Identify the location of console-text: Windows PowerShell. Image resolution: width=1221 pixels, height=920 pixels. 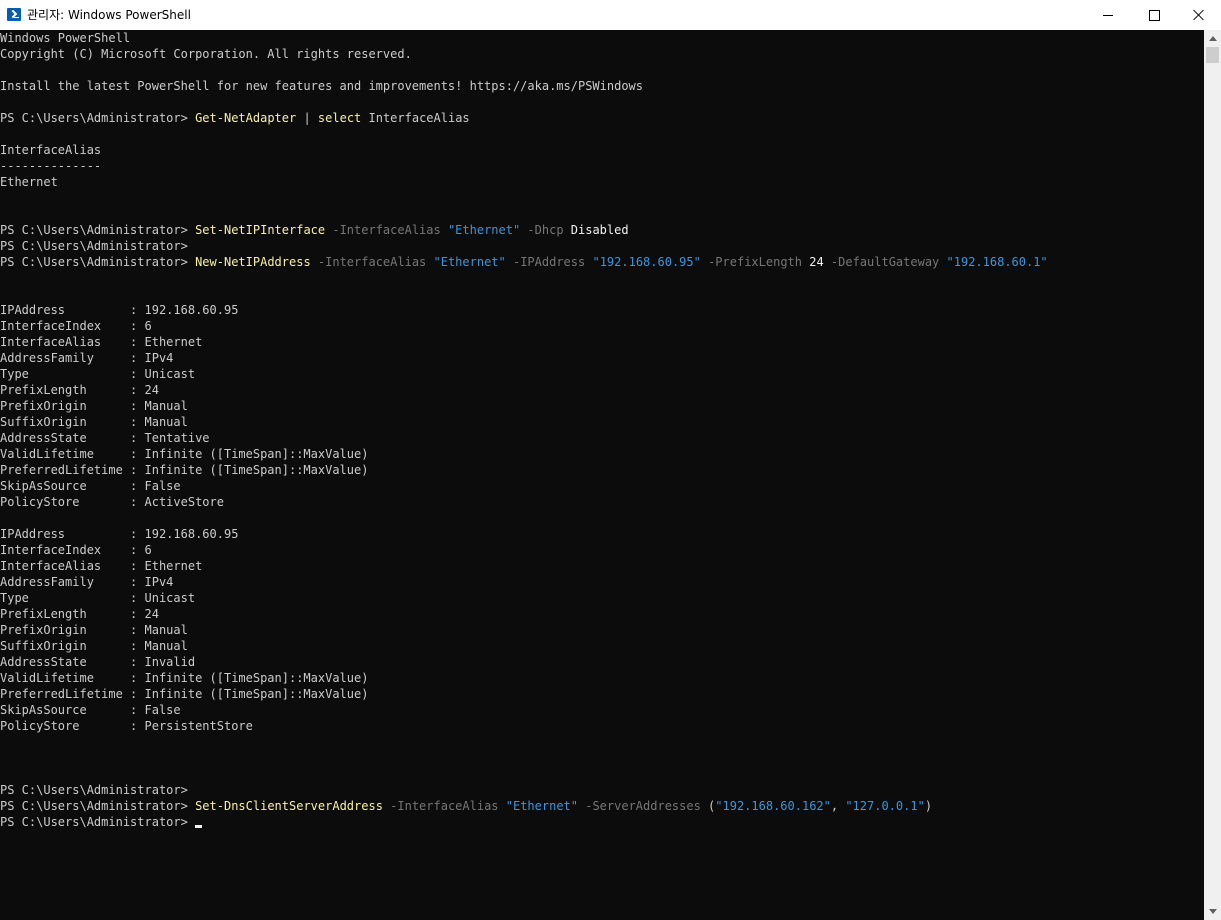
(65, 38).